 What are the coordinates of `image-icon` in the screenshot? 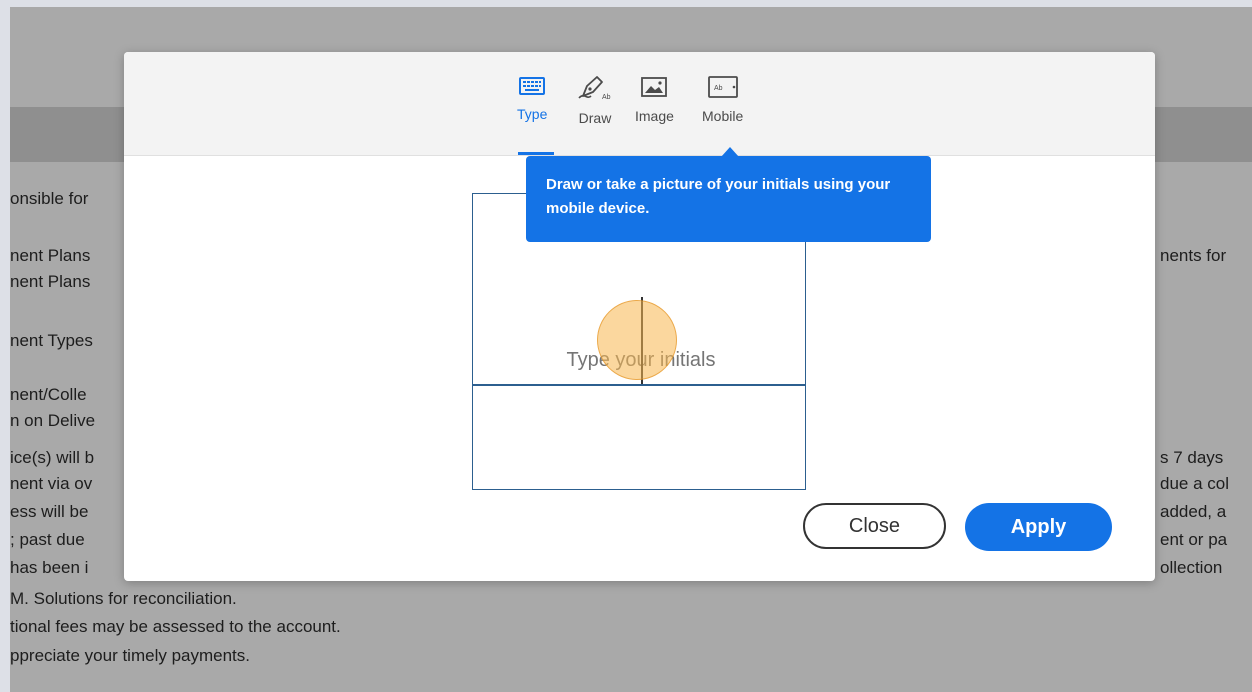 It's located at (654, 87).